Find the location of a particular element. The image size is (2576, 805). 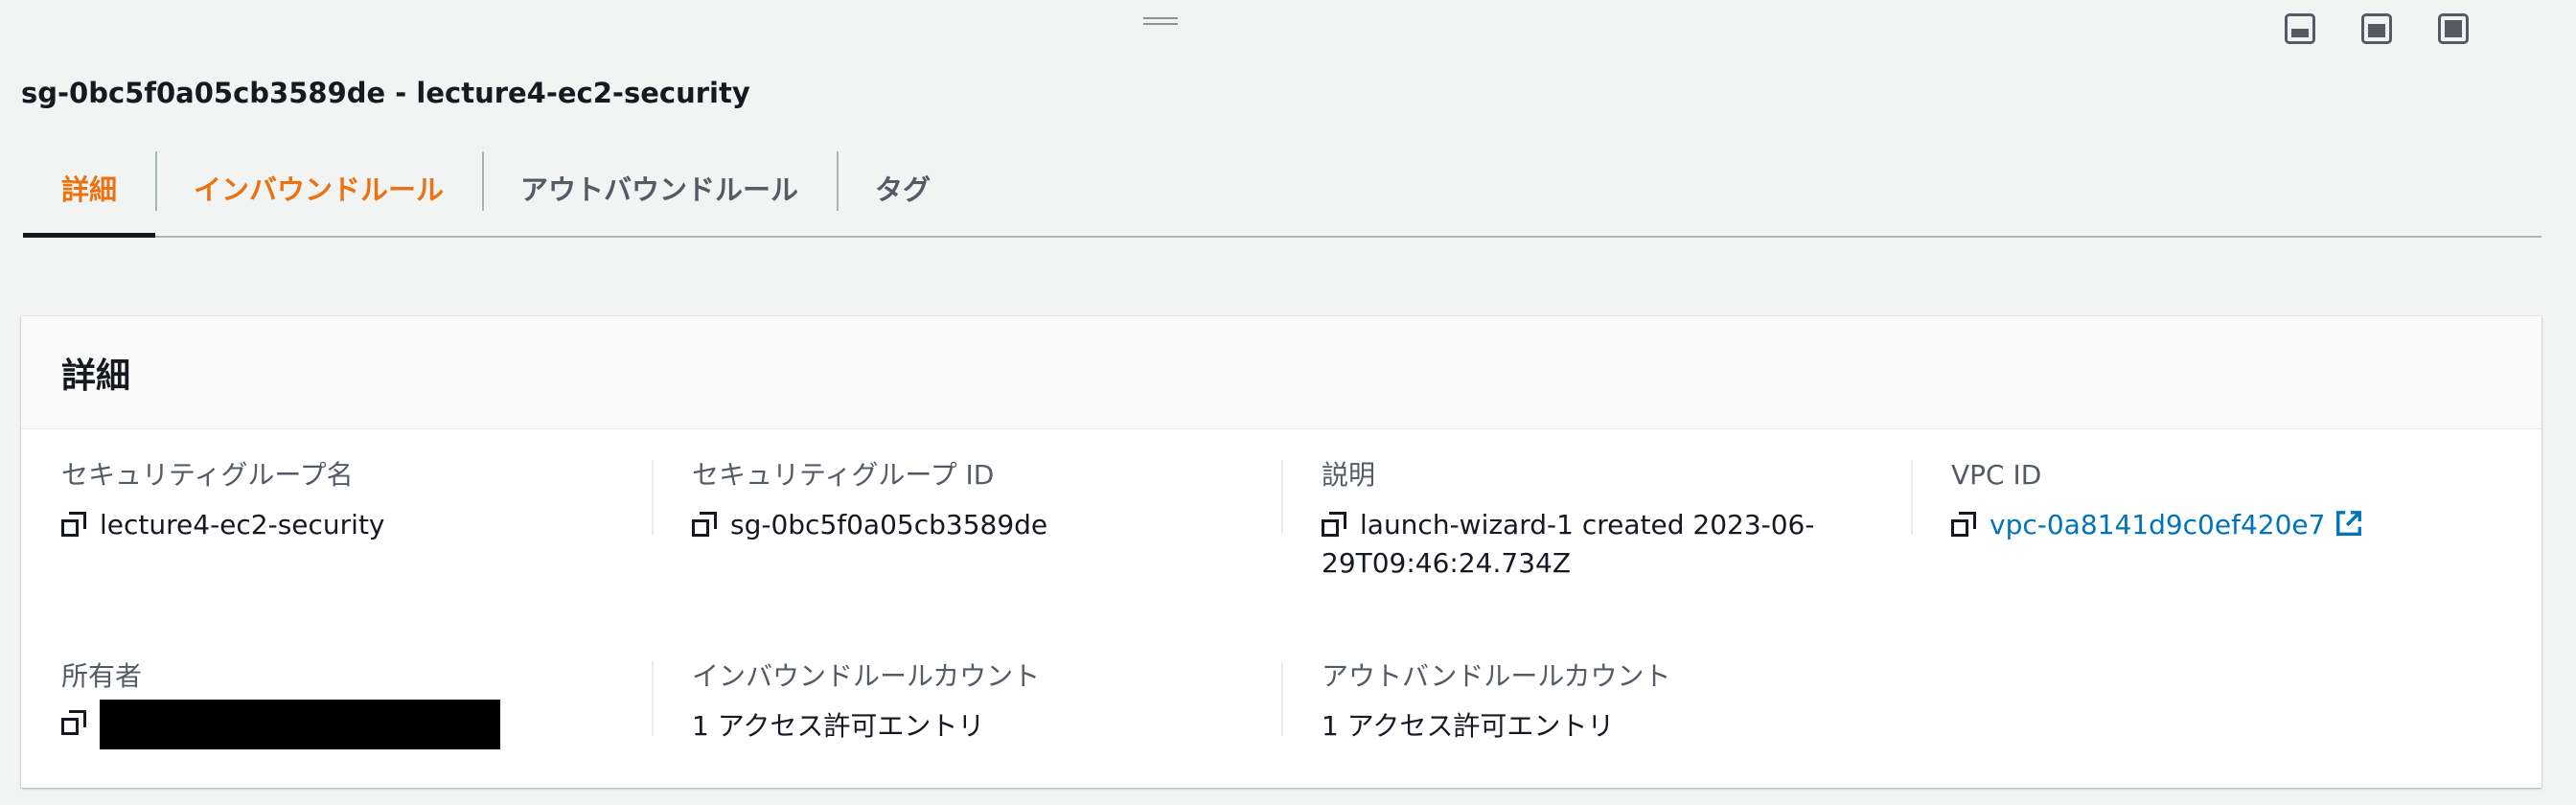

inbound-rule-count-value: 1 アクセス許可エントリ is located at coordinates (838, 726).